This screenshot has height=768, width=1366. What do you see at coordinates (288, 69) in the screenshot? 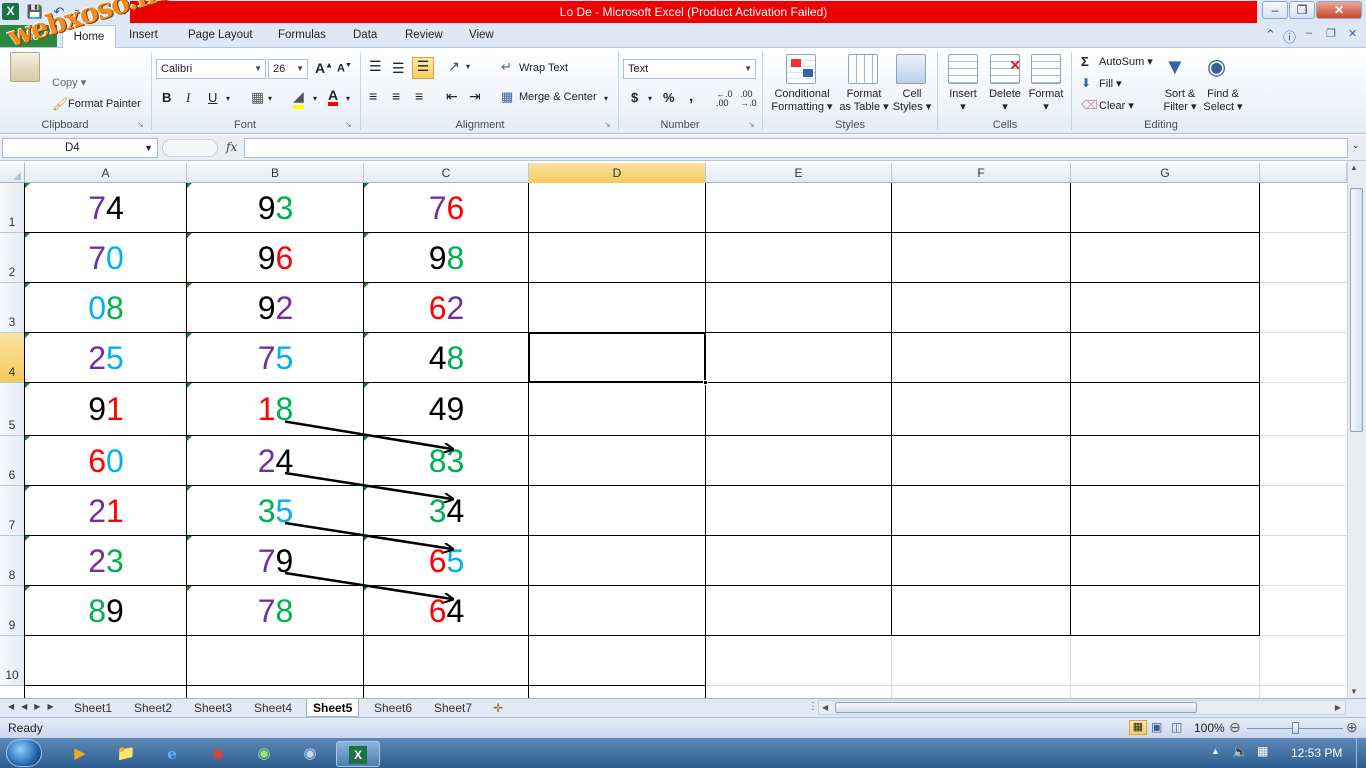
I see `font-size-combo: 26 ▼` at bounding box center [288, 69].